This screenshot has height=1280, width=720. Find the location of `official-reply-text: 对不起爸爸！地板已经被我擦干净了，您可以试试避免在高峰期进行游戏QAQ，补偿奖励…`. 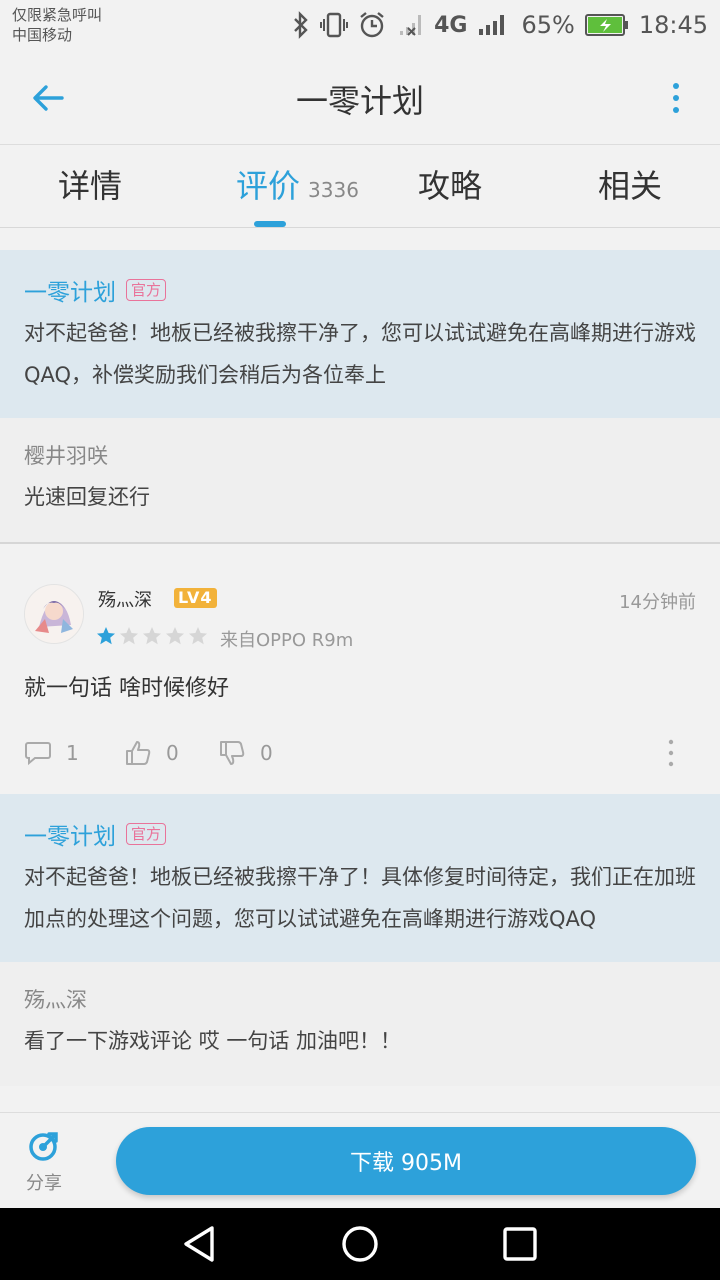

official-reply-text: 对不起爸爸！地板已经被我擦干净了，您可以试试避免在高峰期进行游戏QAQ，补偿奖励… is located at coordinates (360, 354).